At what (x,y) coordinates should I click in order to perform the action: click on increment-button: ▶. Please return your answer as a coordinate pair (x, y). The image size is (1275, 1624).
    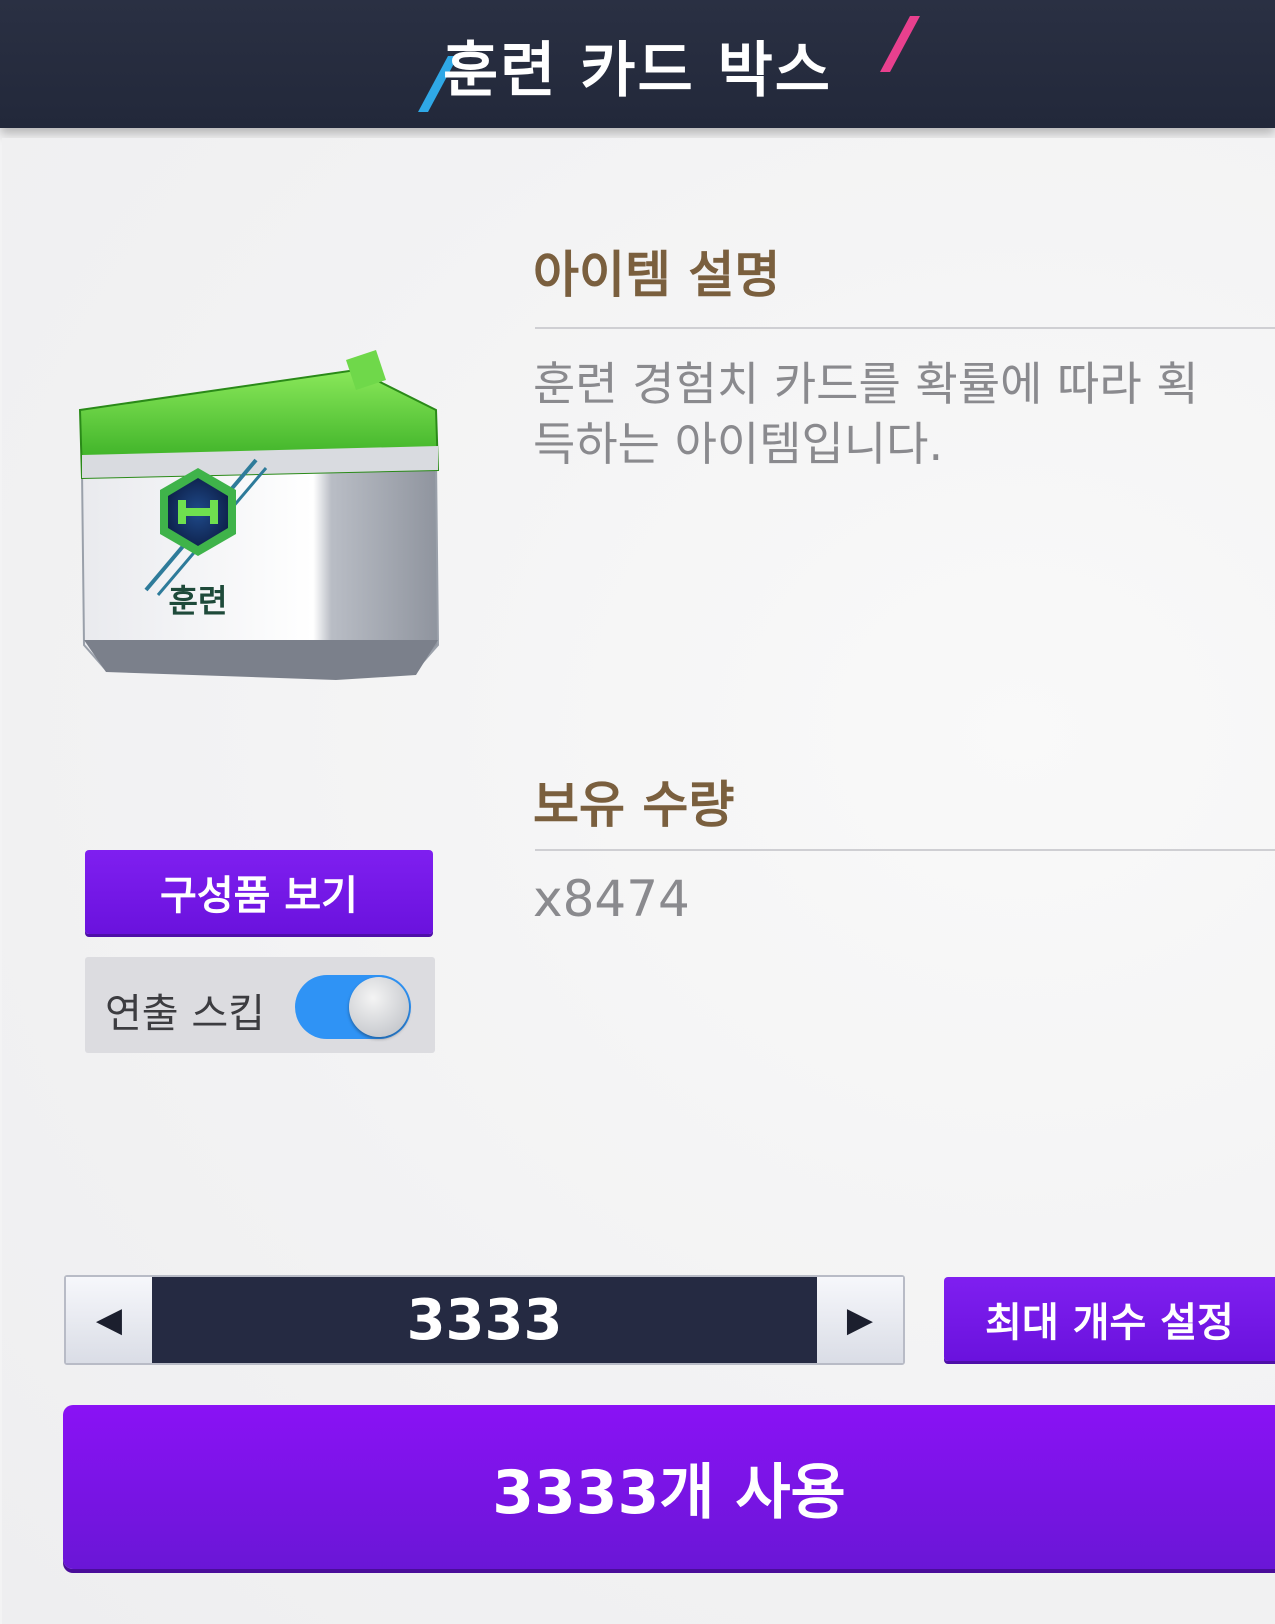
    Looking at the image, I should click on (860, 1320).